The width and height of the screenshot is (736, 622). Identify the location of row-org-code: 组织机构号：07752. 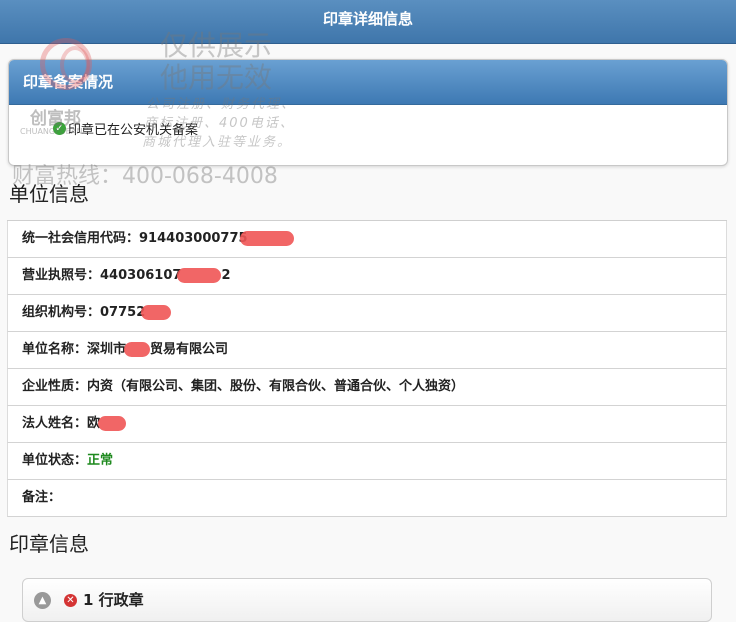
(367, 313).